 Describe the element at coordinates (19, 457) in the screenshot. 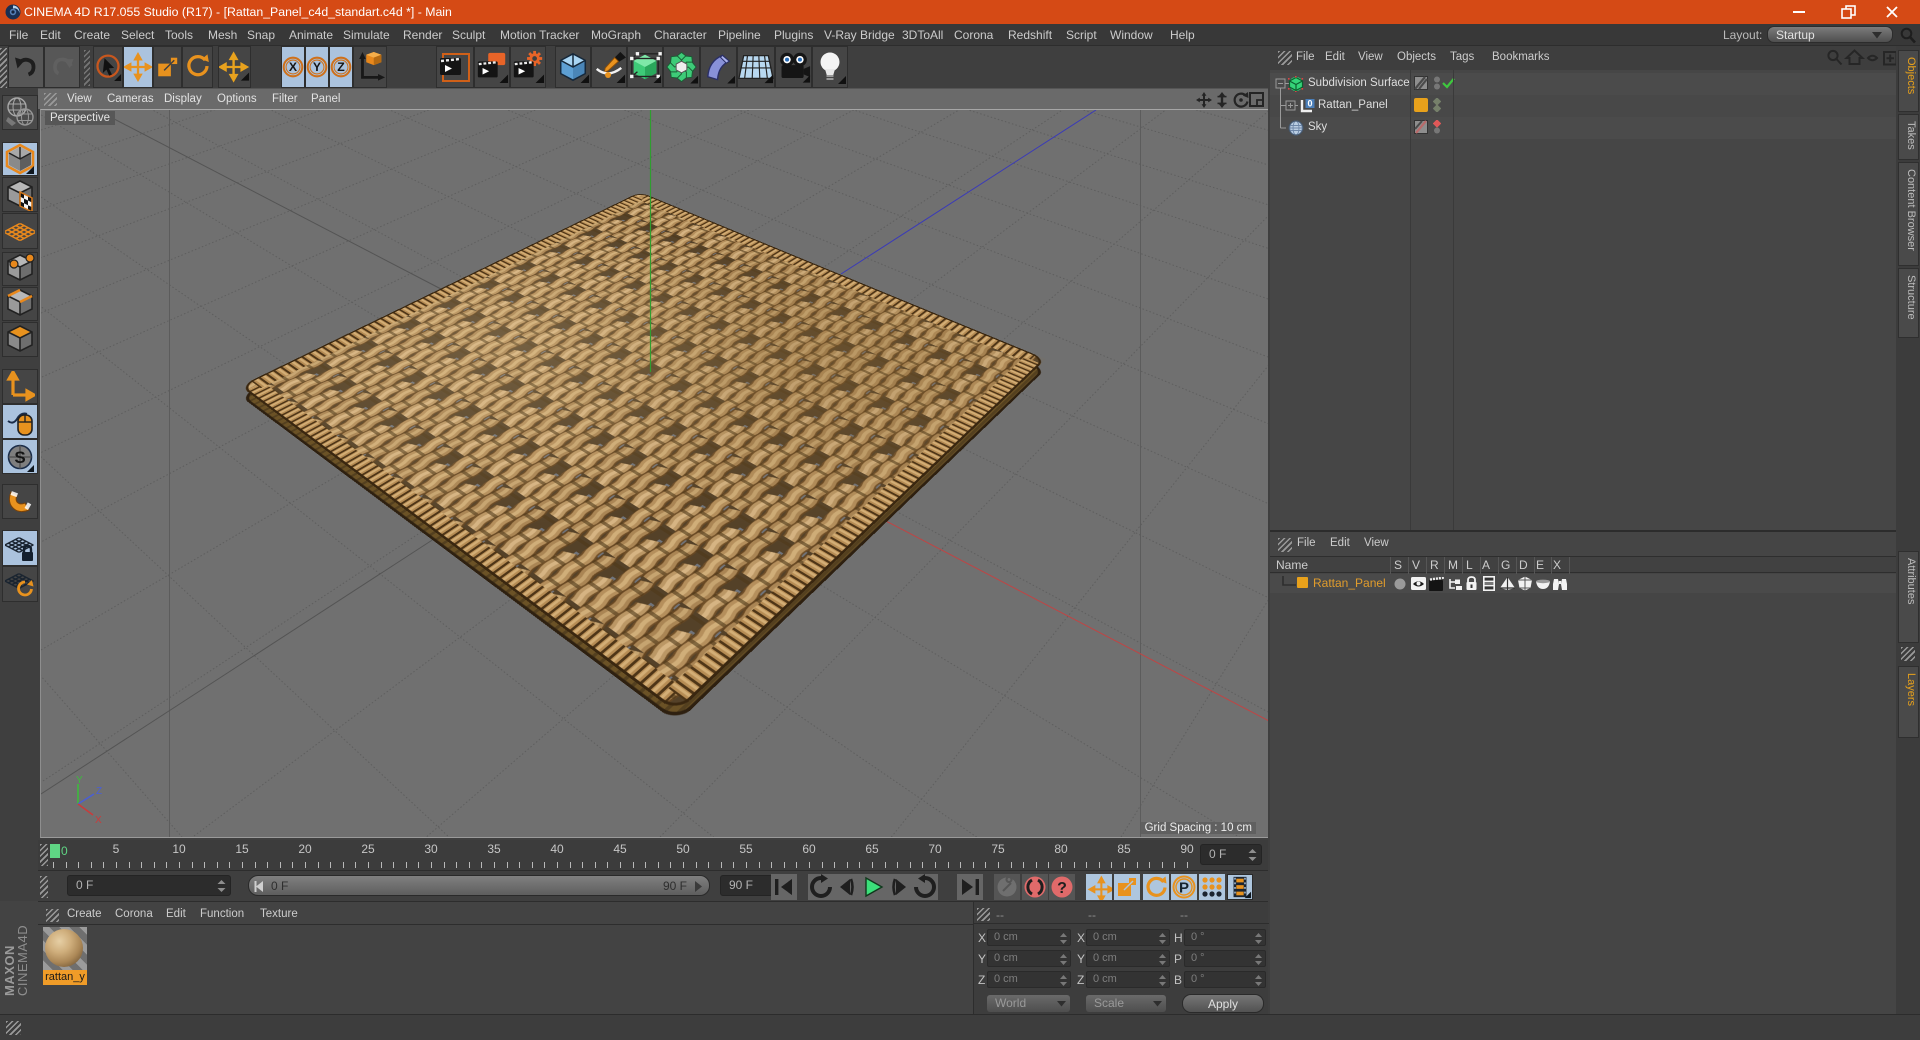

I see `svg-text: S` at that location.